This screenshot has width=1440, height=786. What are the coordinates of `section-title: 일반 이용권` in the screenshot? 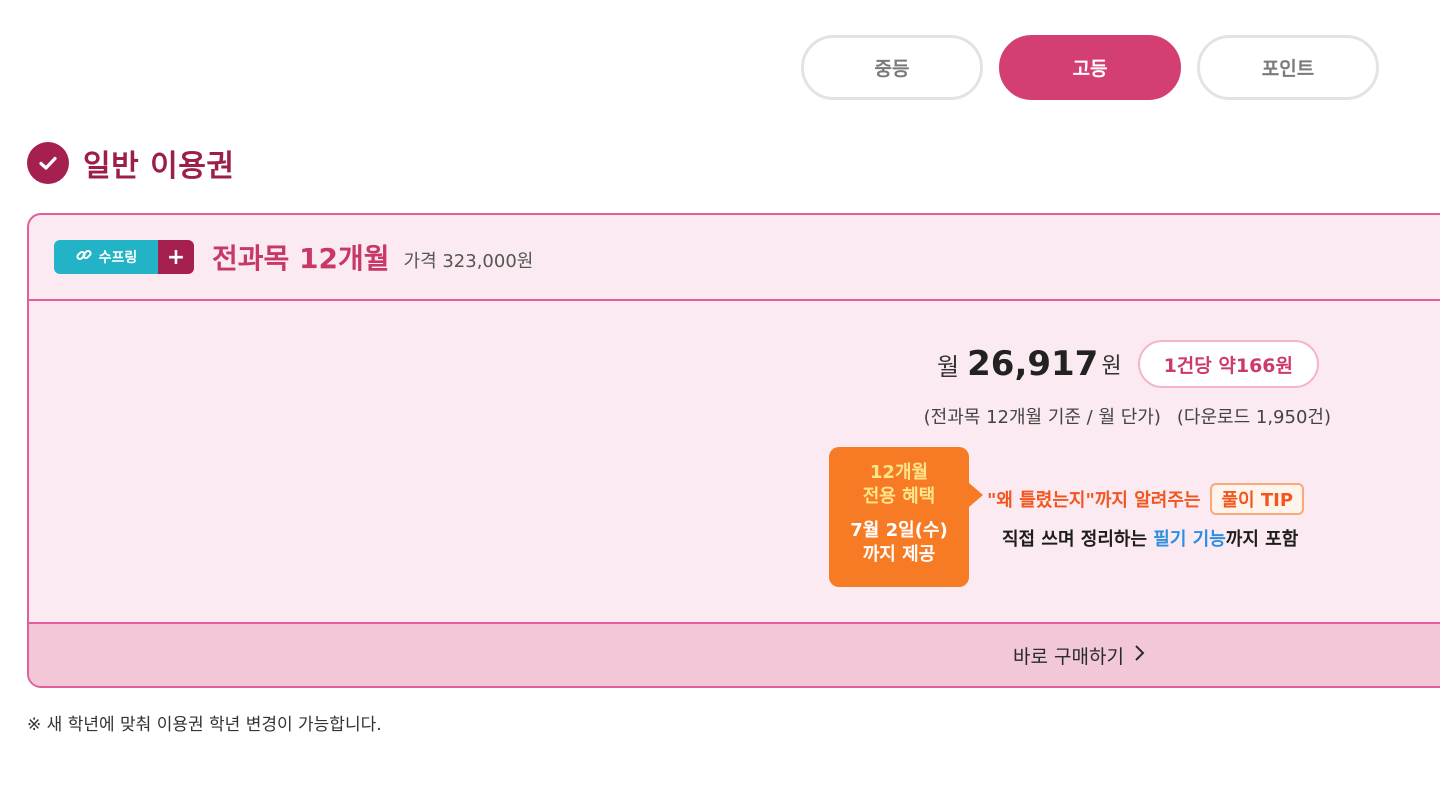 It's located at (159, 166).